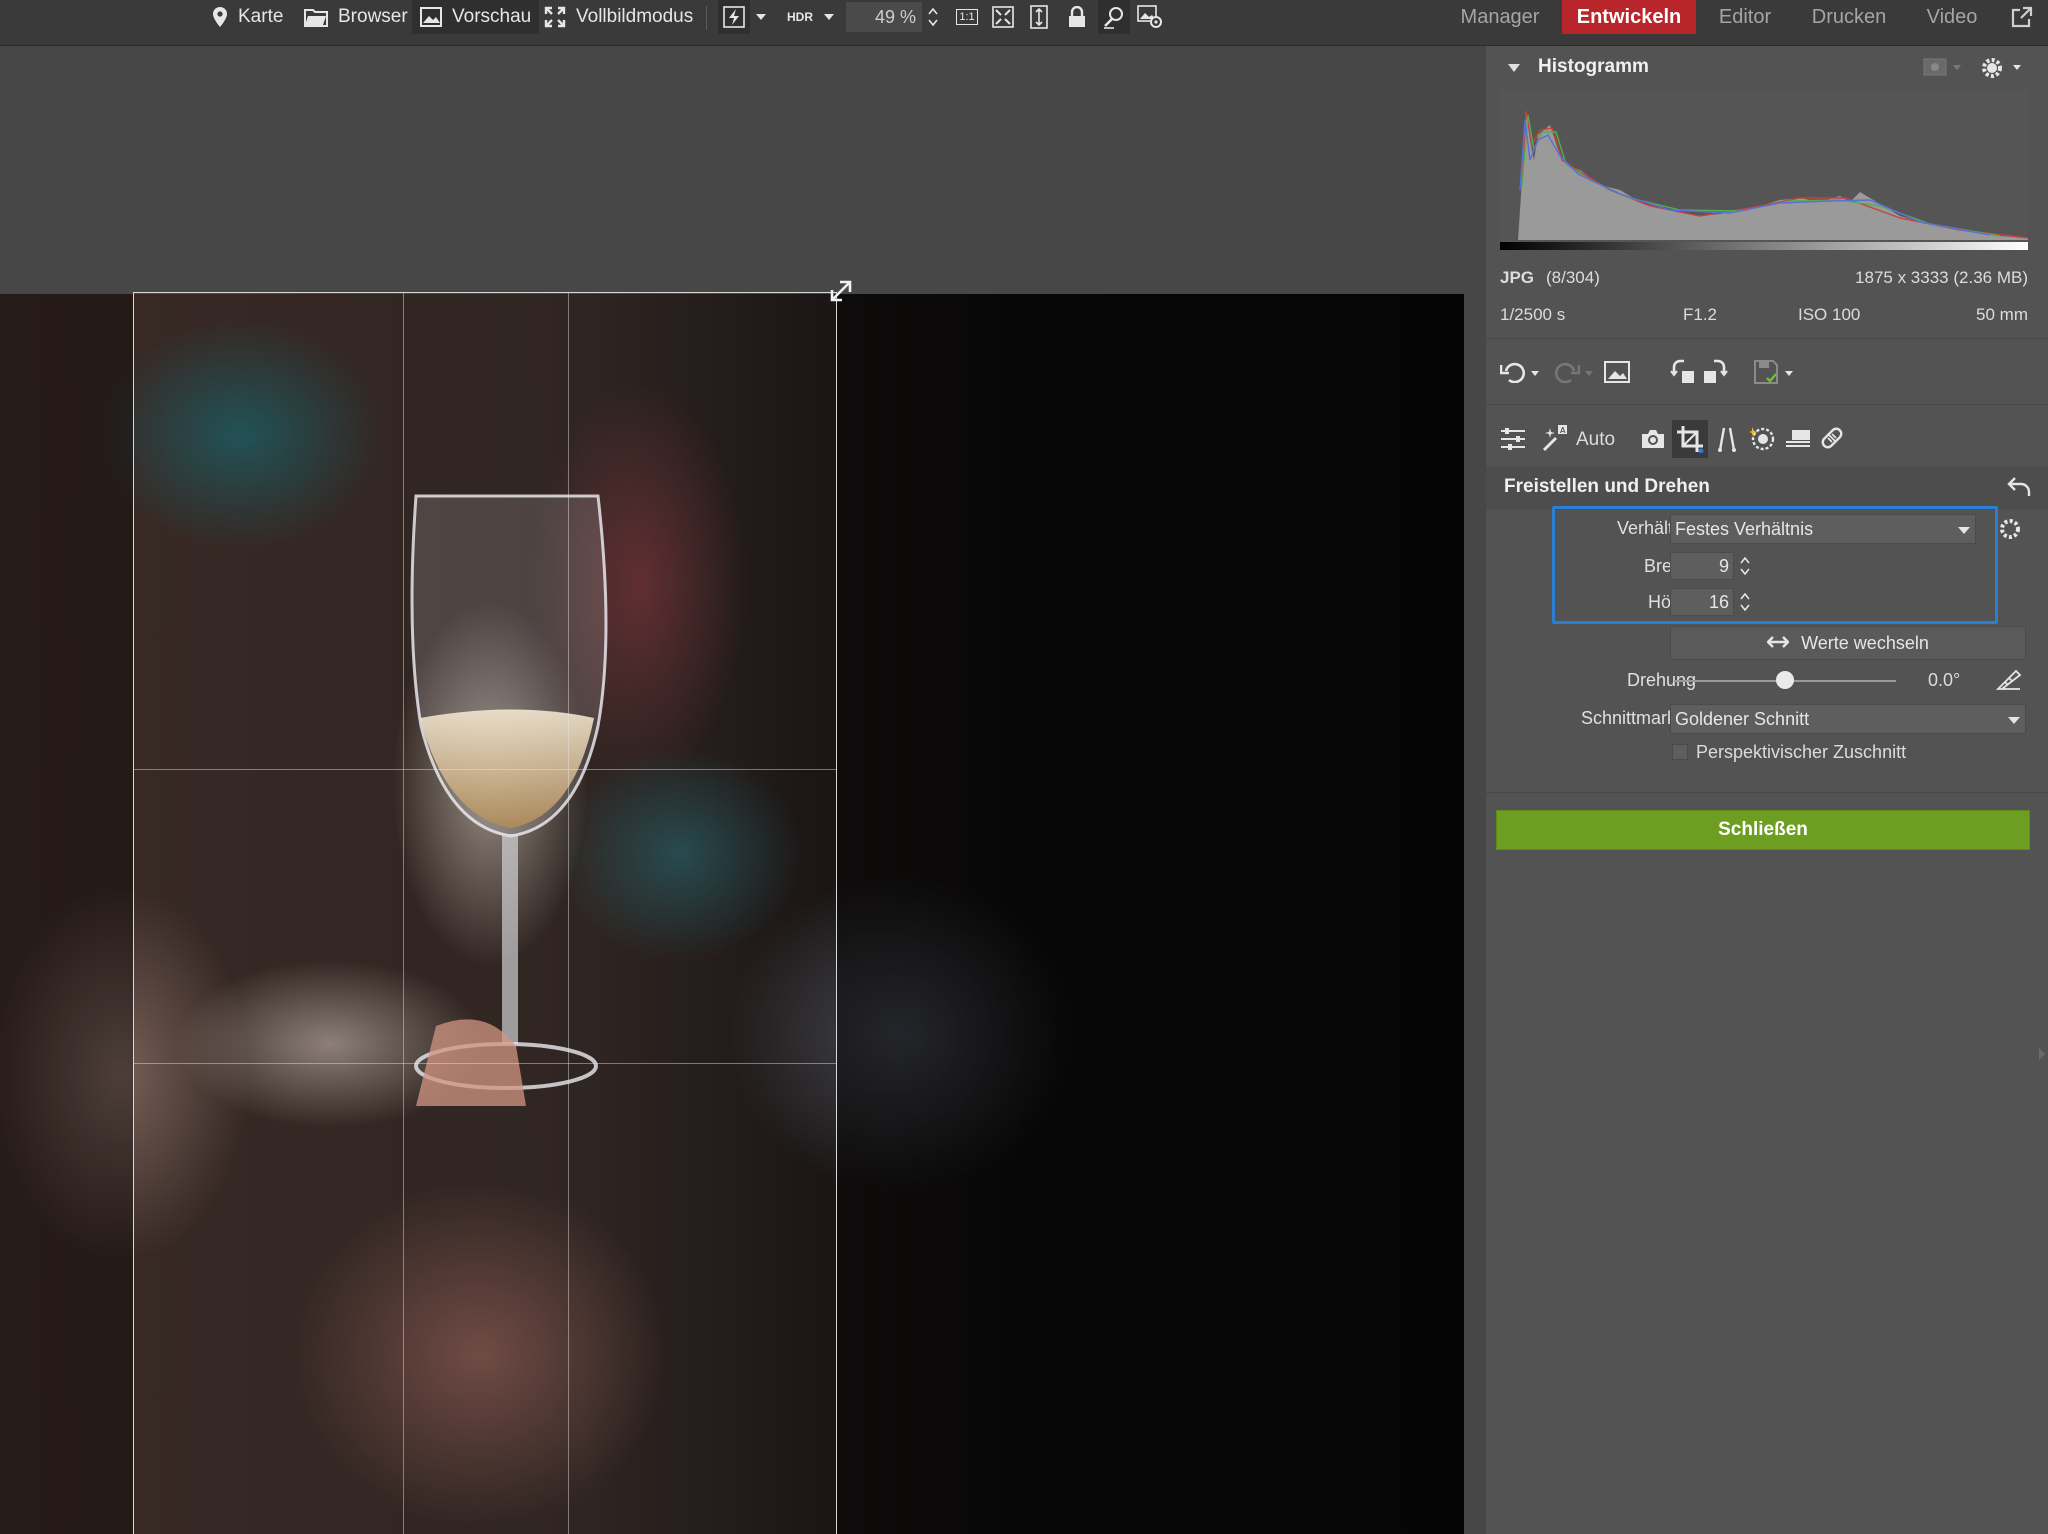 Image resolution: width=2048 pixels, height=1534 pixels. Describe the element at coordinates (2042, 1054) in the screenshot. I see `panel-expand-icon` at that location.